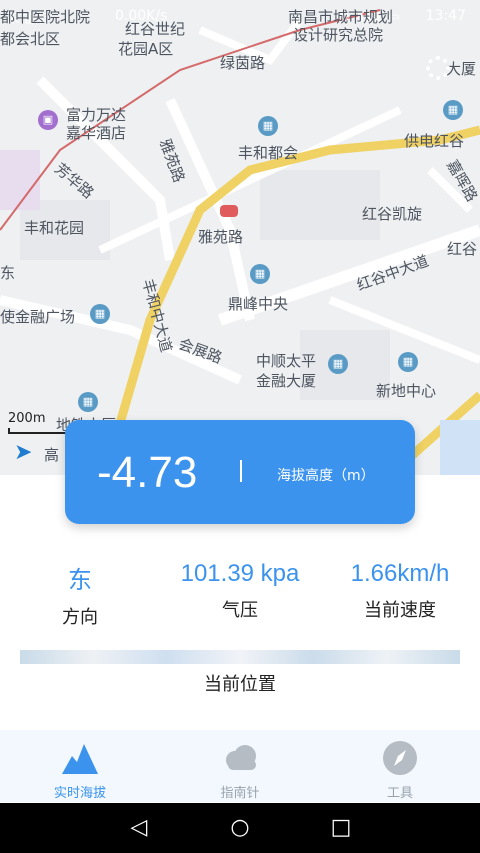  I want to click on map-label: 高, so click(52, 455).